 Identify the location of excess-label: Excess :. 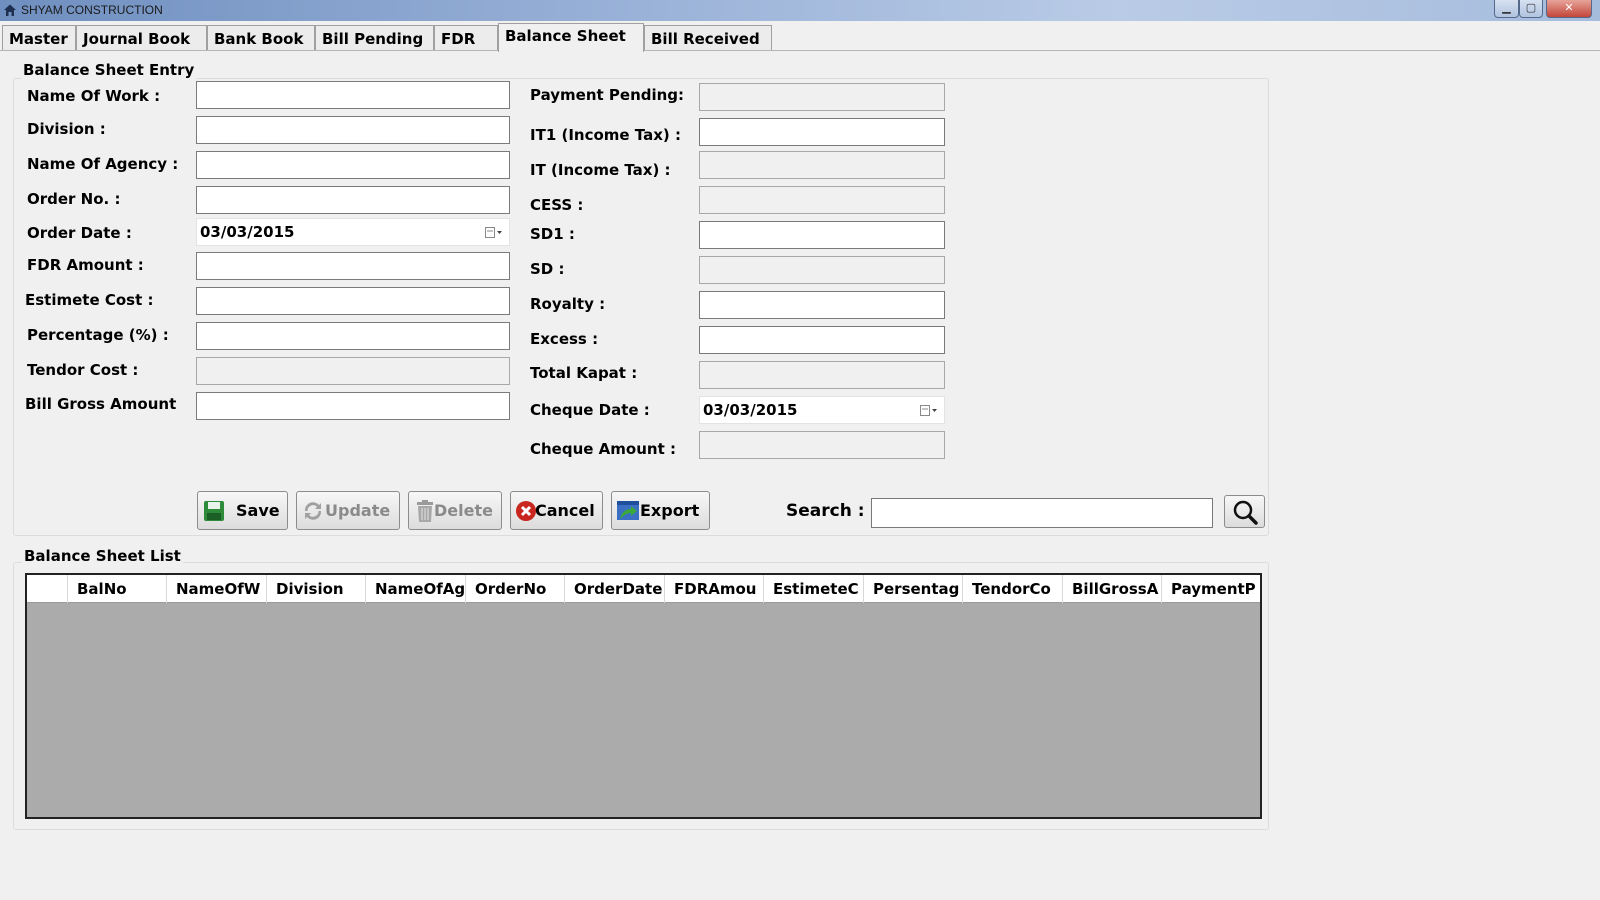
(564, 339).